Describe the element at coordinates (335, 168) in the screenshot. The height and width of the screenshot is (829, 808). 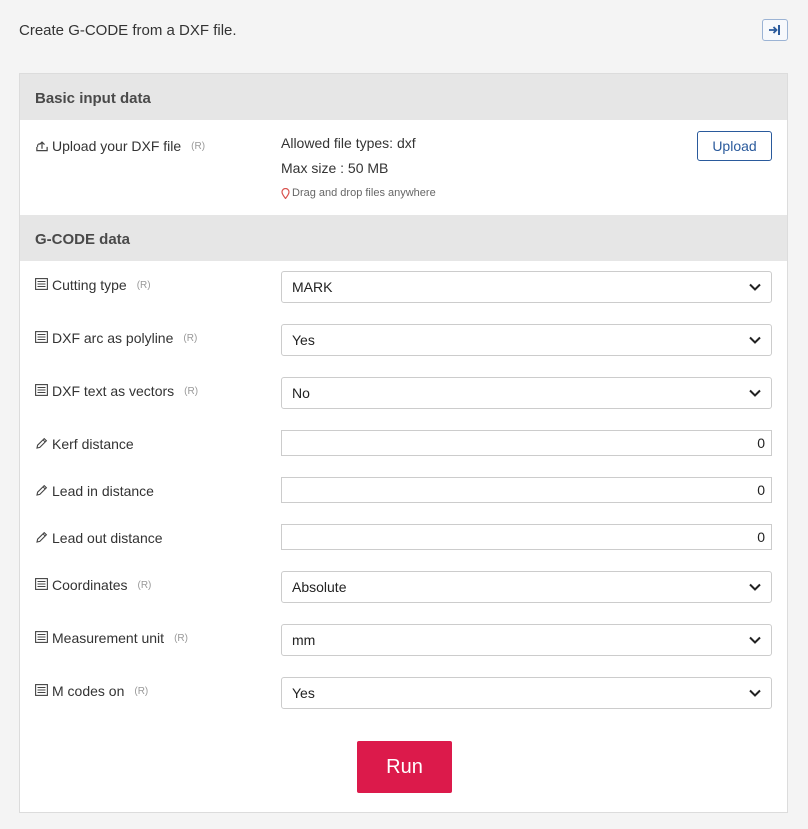
I see `max-size: Max size : 50 MB` at that location.